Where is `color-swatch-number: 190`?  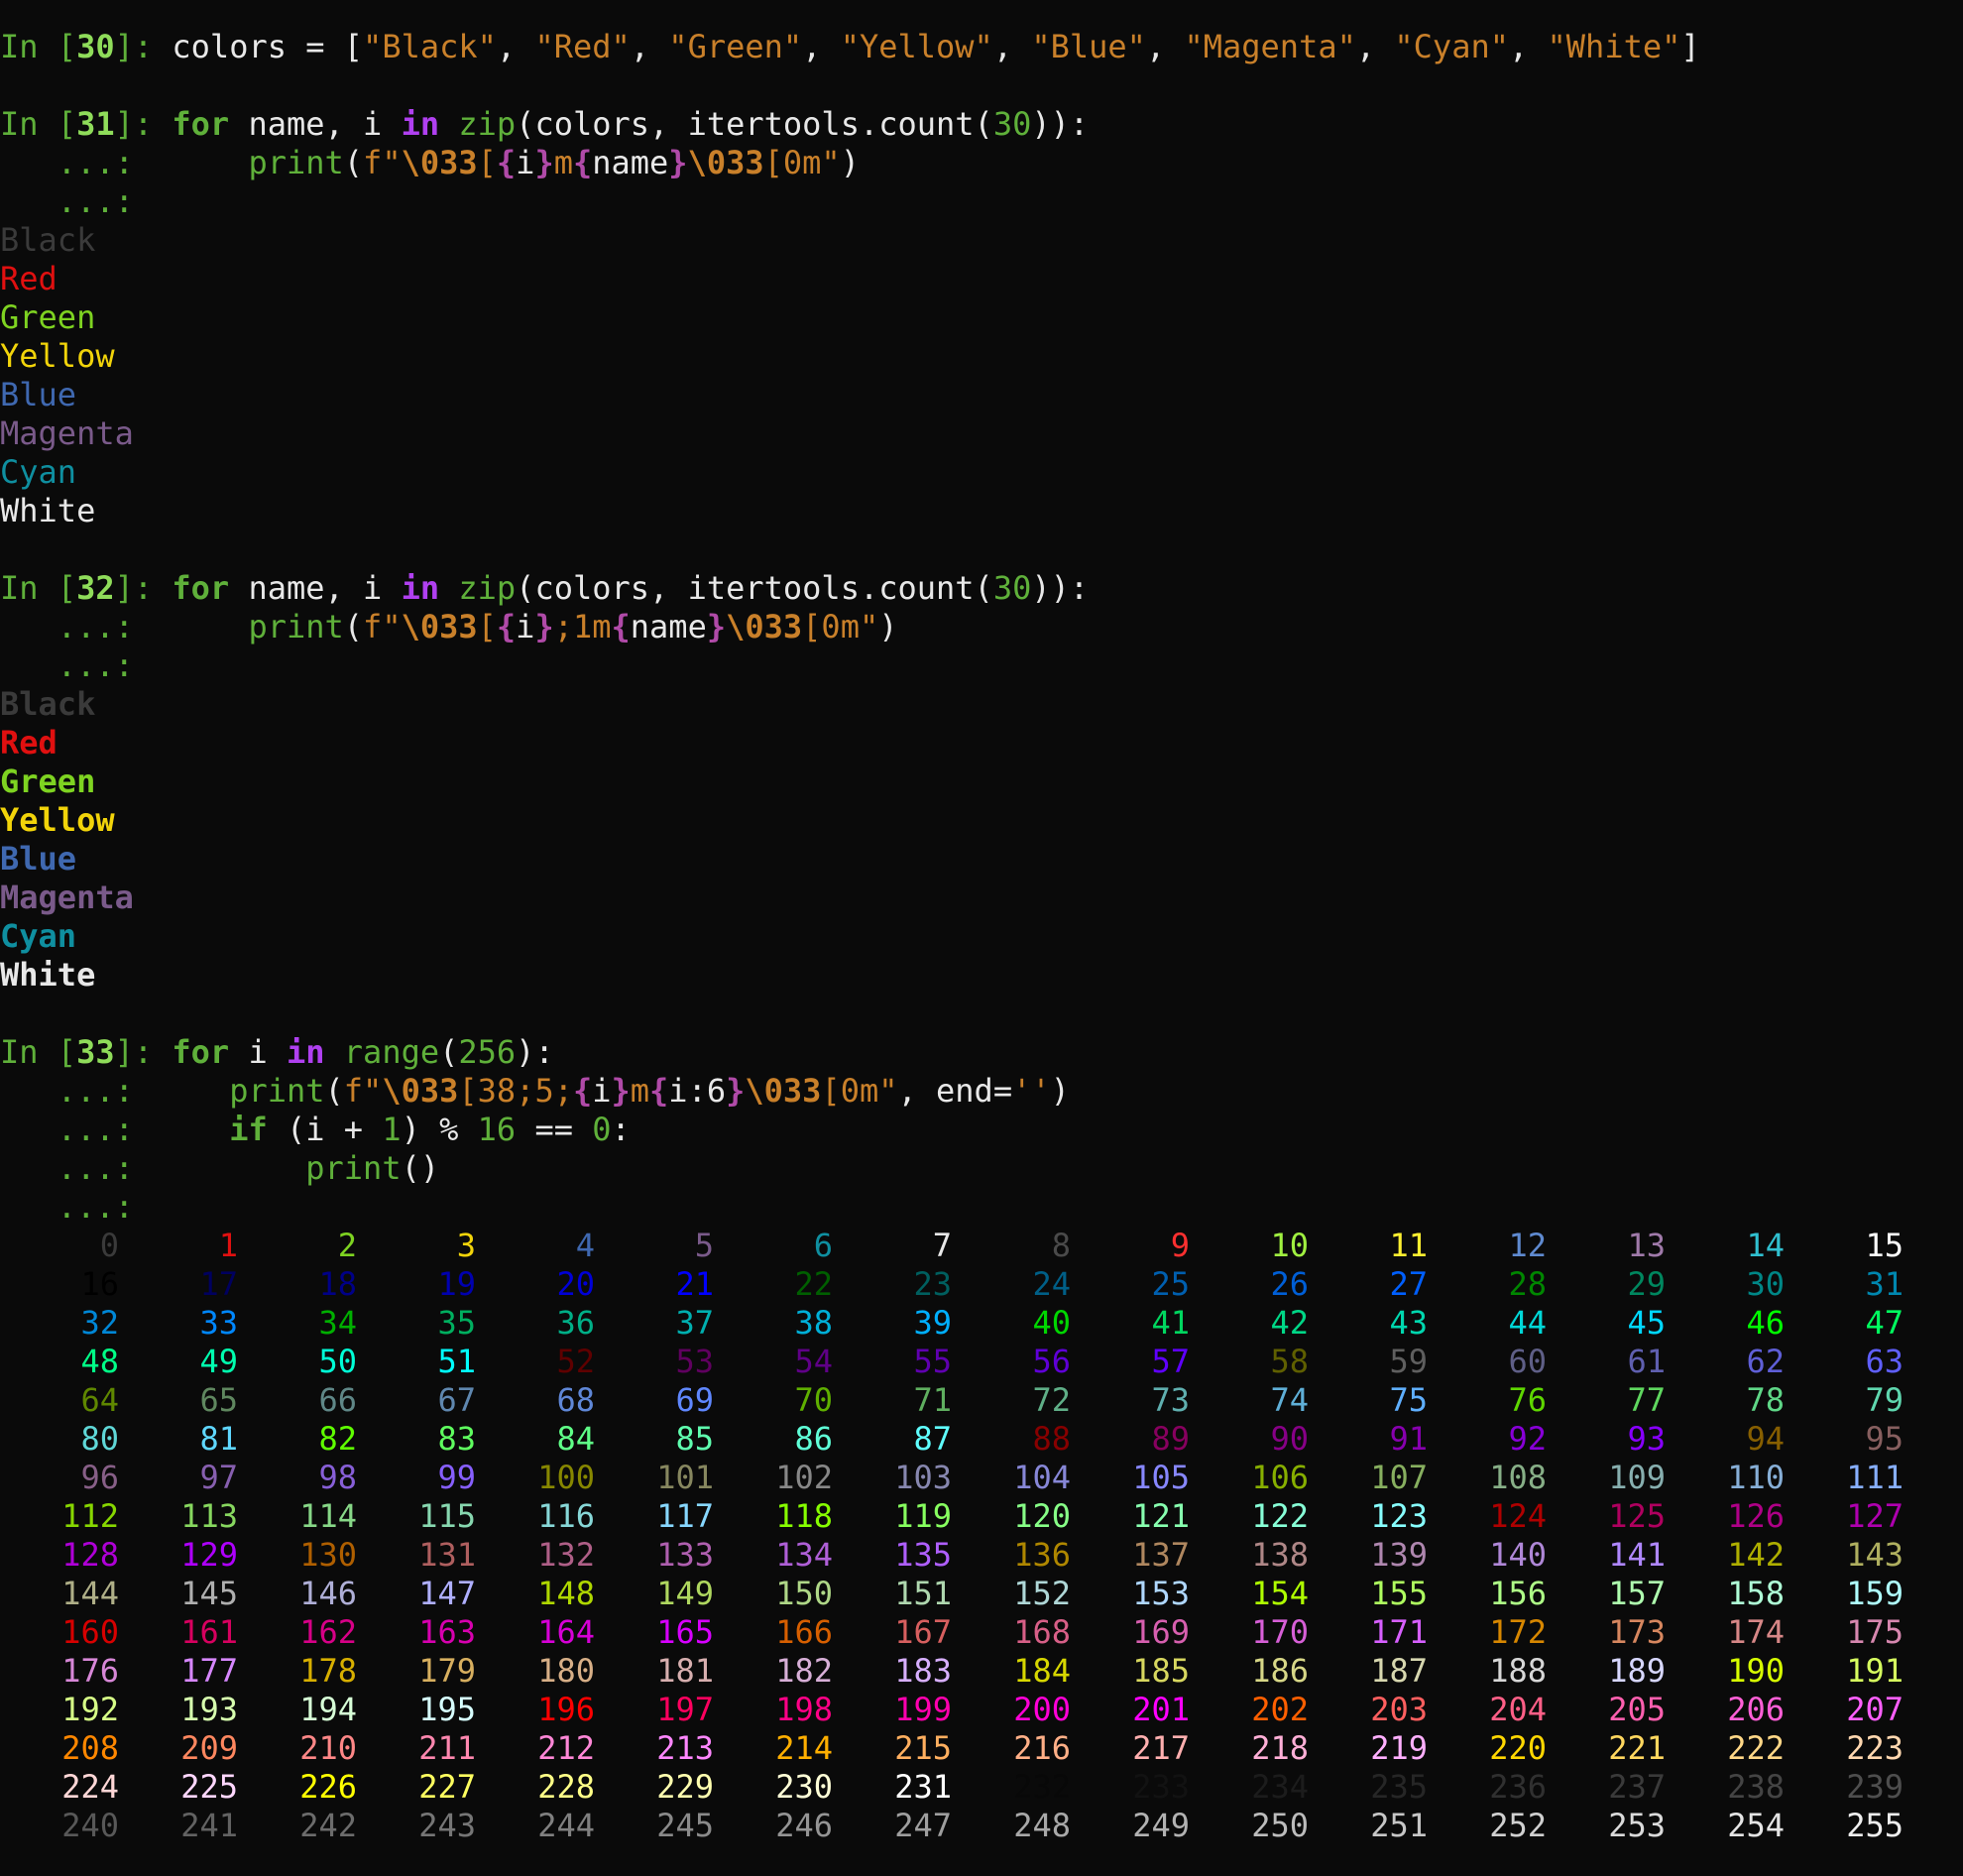
color-swatch-number: 190 is located at coordinates (1756, 1671).